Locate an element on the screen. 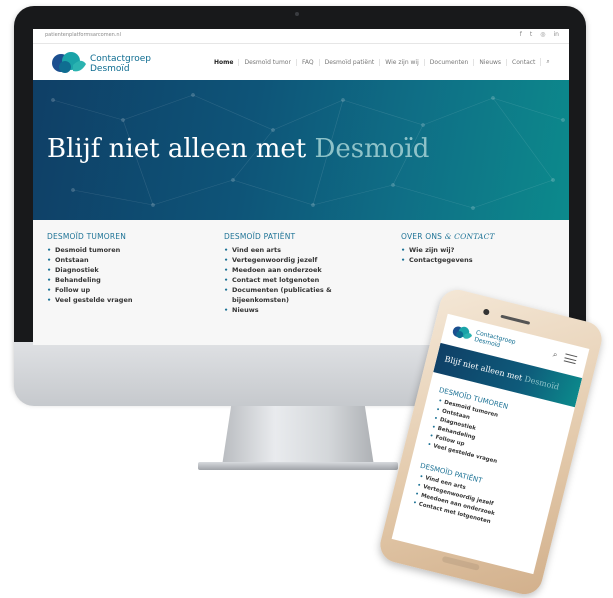 Image resolution: width=613 pixels, height=598 pixels. list-item: Contact met lotgenoten is located at coordinates (299, 280).